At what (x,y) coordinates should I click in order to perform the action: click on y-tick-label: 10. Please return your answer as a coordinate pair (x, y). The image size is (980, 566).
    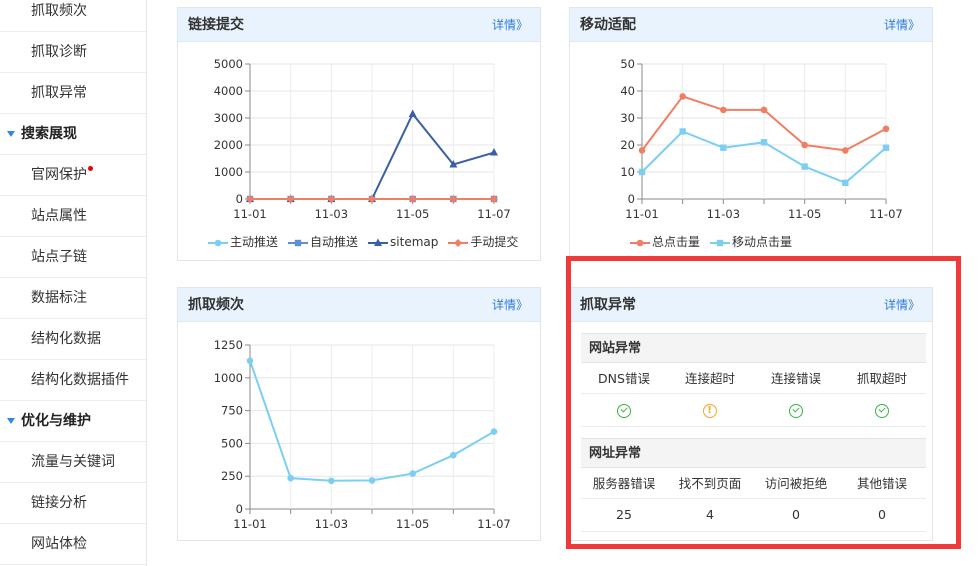
    Looking at the image, I should click on (627, 172).